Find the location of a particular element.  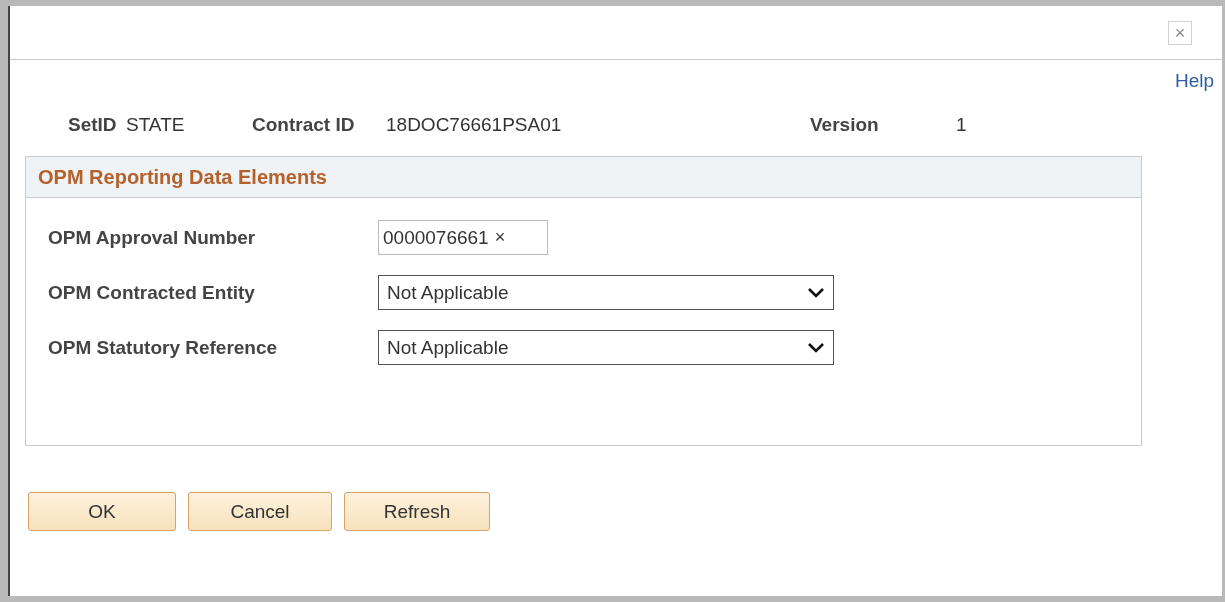

field-label: OPM Approval Number is located at coordinates (152, 237).